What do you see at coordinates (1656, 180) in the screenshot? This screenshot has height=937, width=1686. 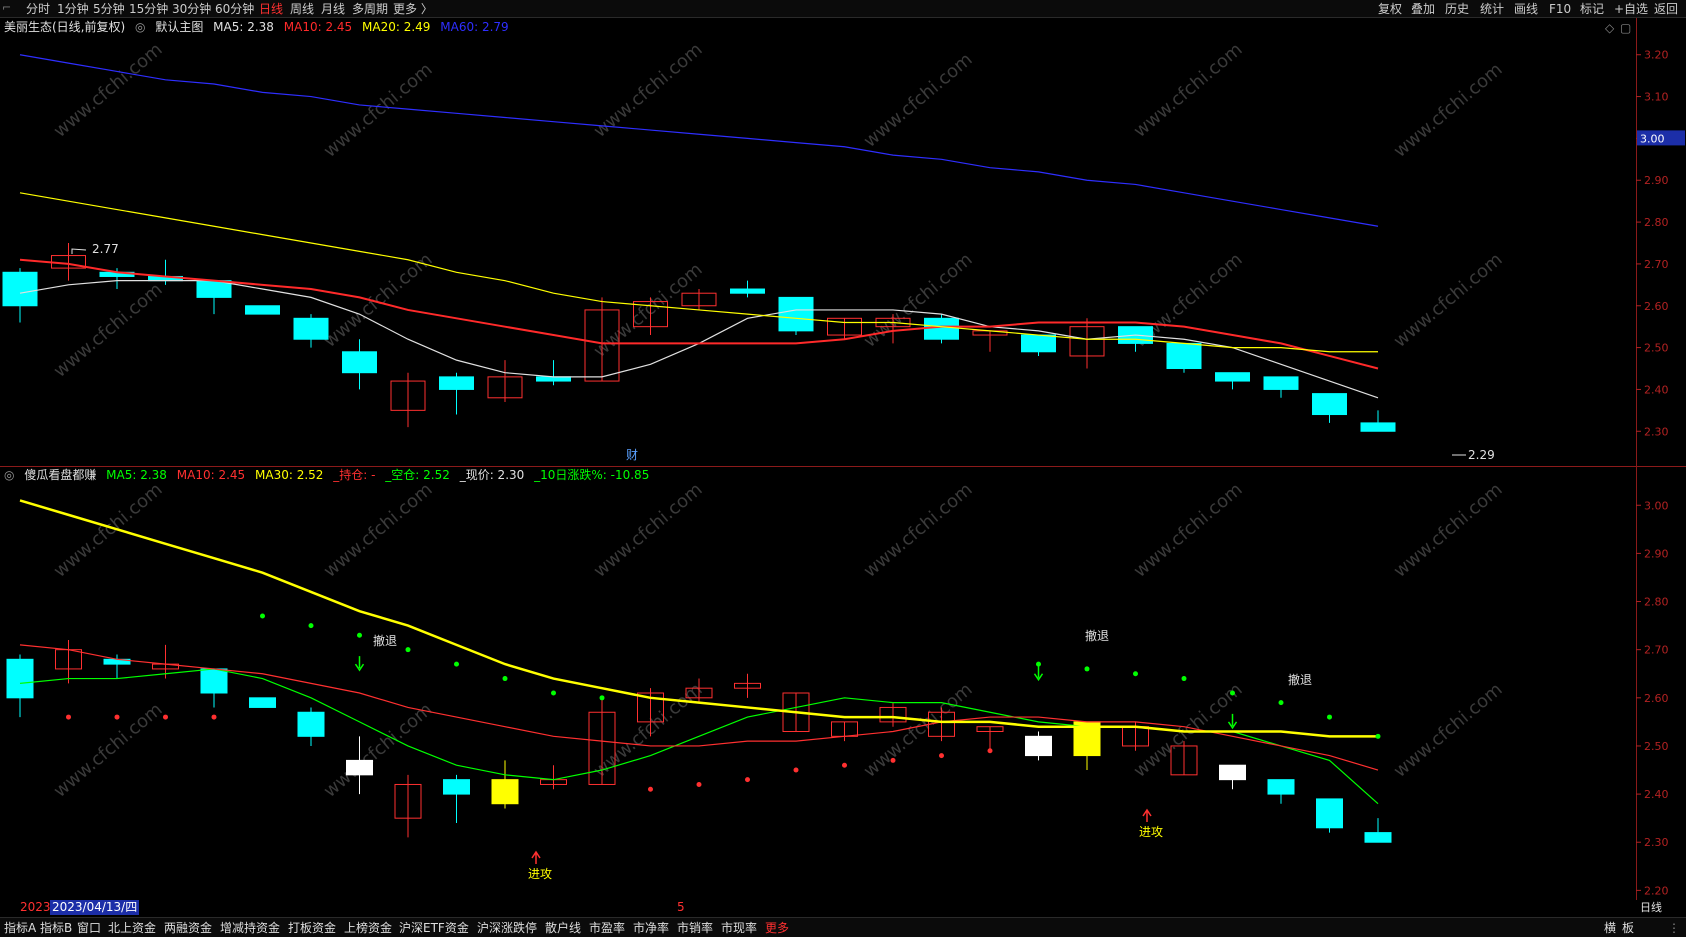 I see `price-tick-label: 2.90` at bounding box center [1656, 180].